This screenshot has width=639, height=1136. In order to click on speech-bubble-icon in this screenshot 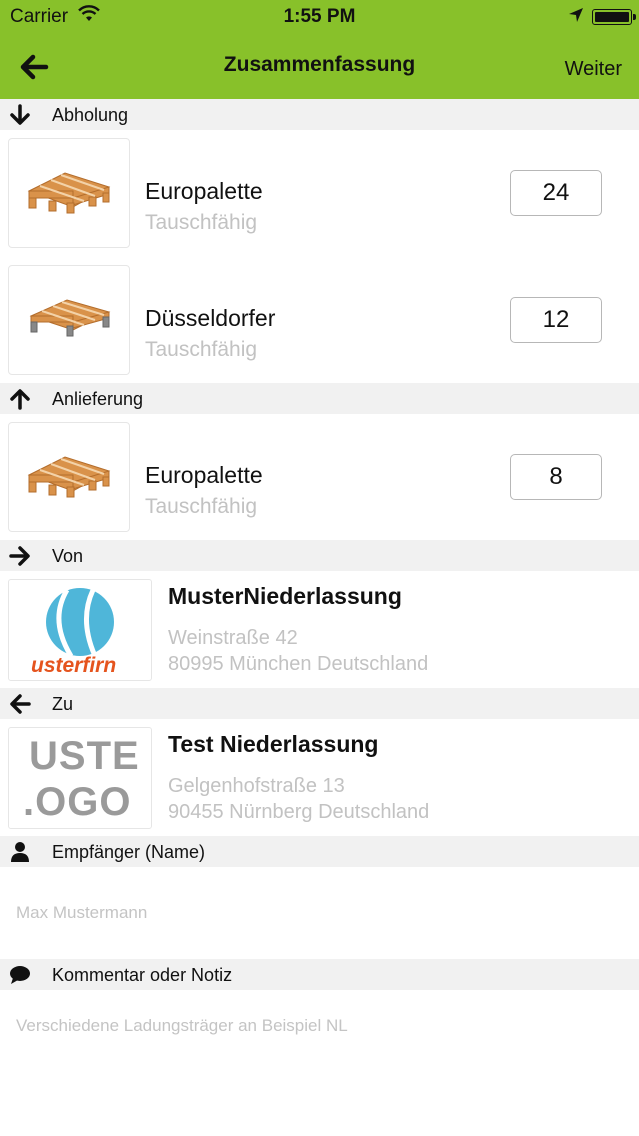, I will do `click(20, 975)`.